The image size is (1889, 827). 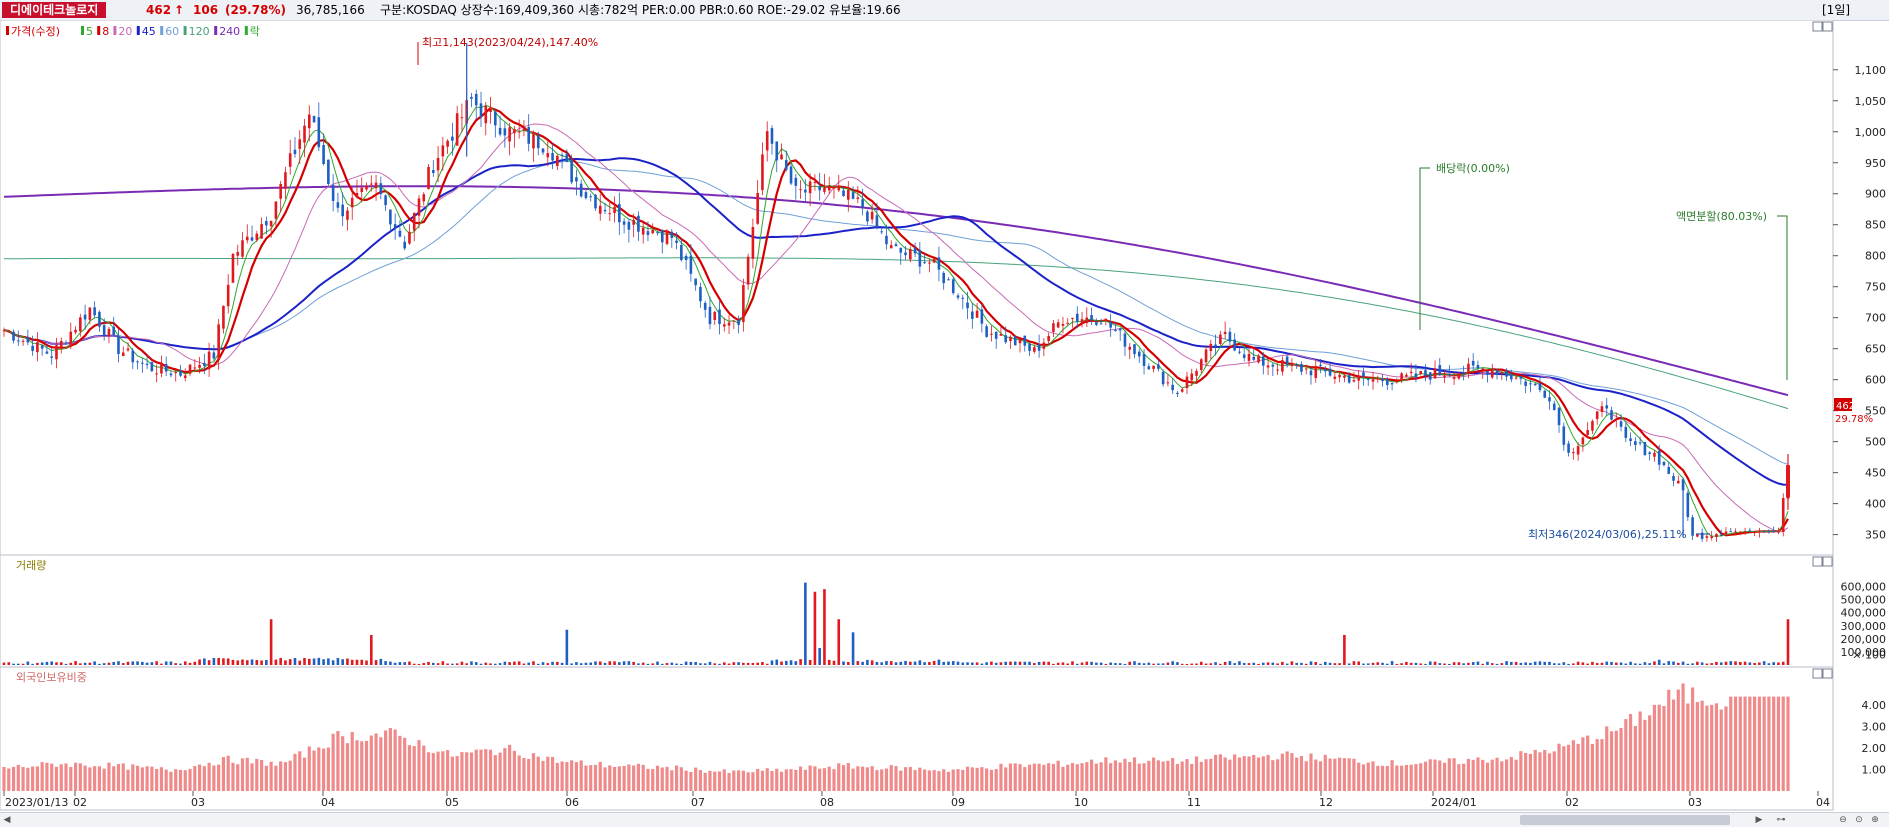 I want to click on legend-swatch, so click(x=115, y=30).